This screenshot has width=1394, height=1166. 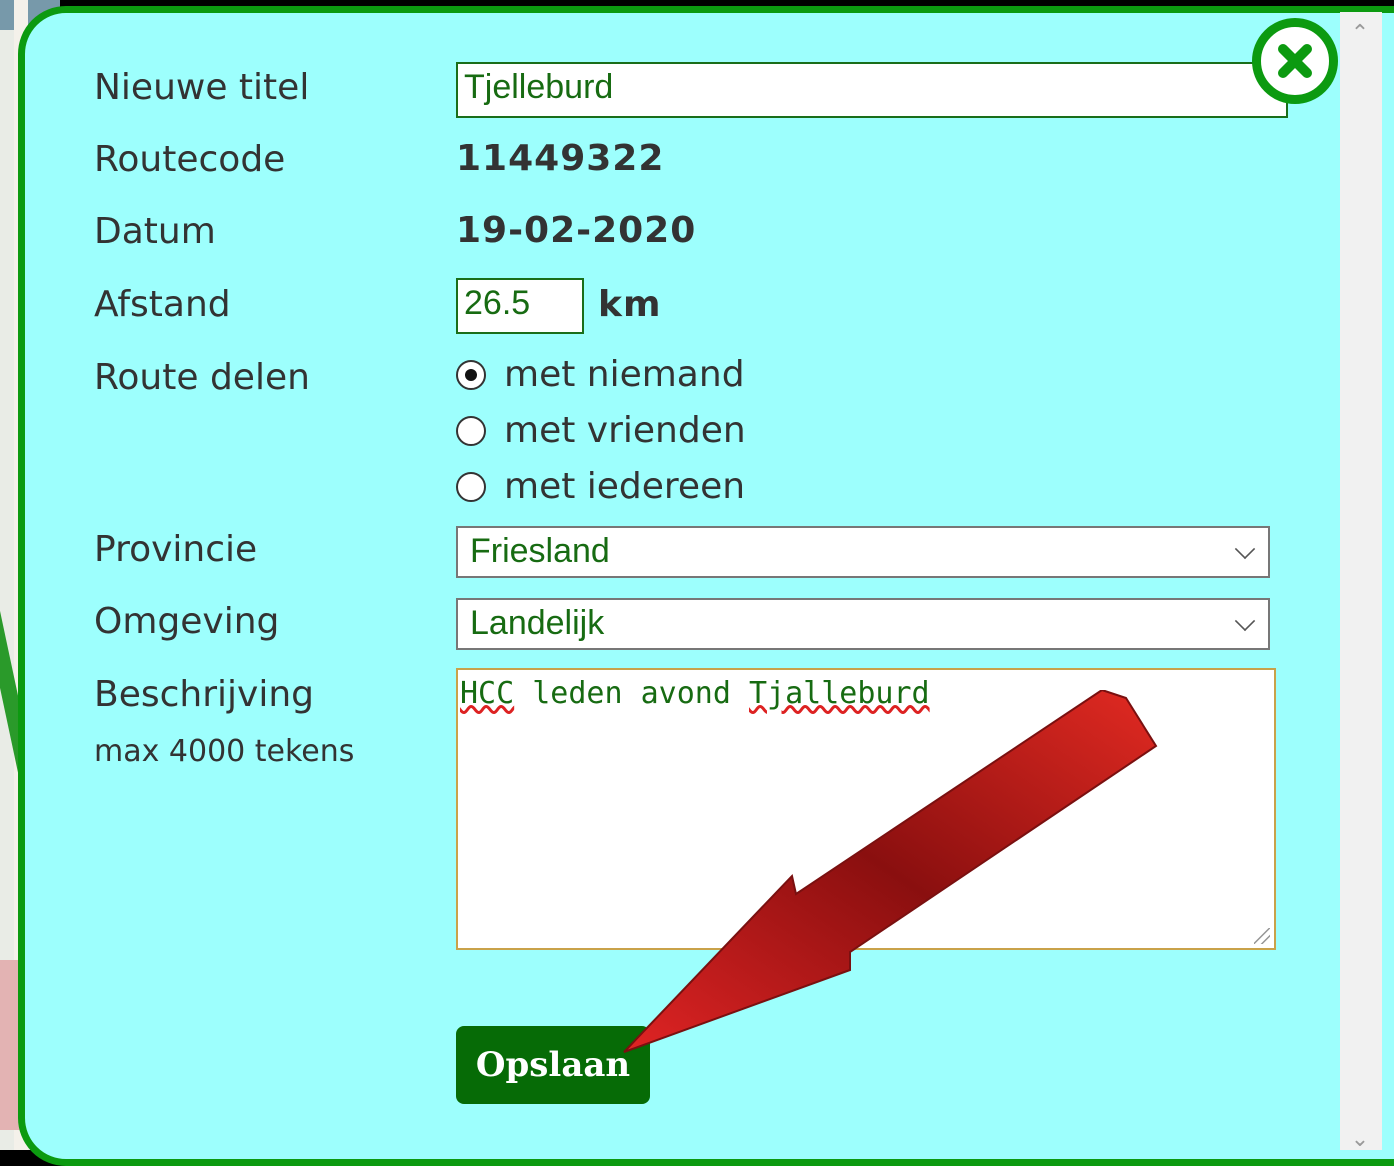 What do you see at coordinates (576, 230) in the screenshot?
I see `date-value: 19-02-2020` at bounding box center [576, 230].